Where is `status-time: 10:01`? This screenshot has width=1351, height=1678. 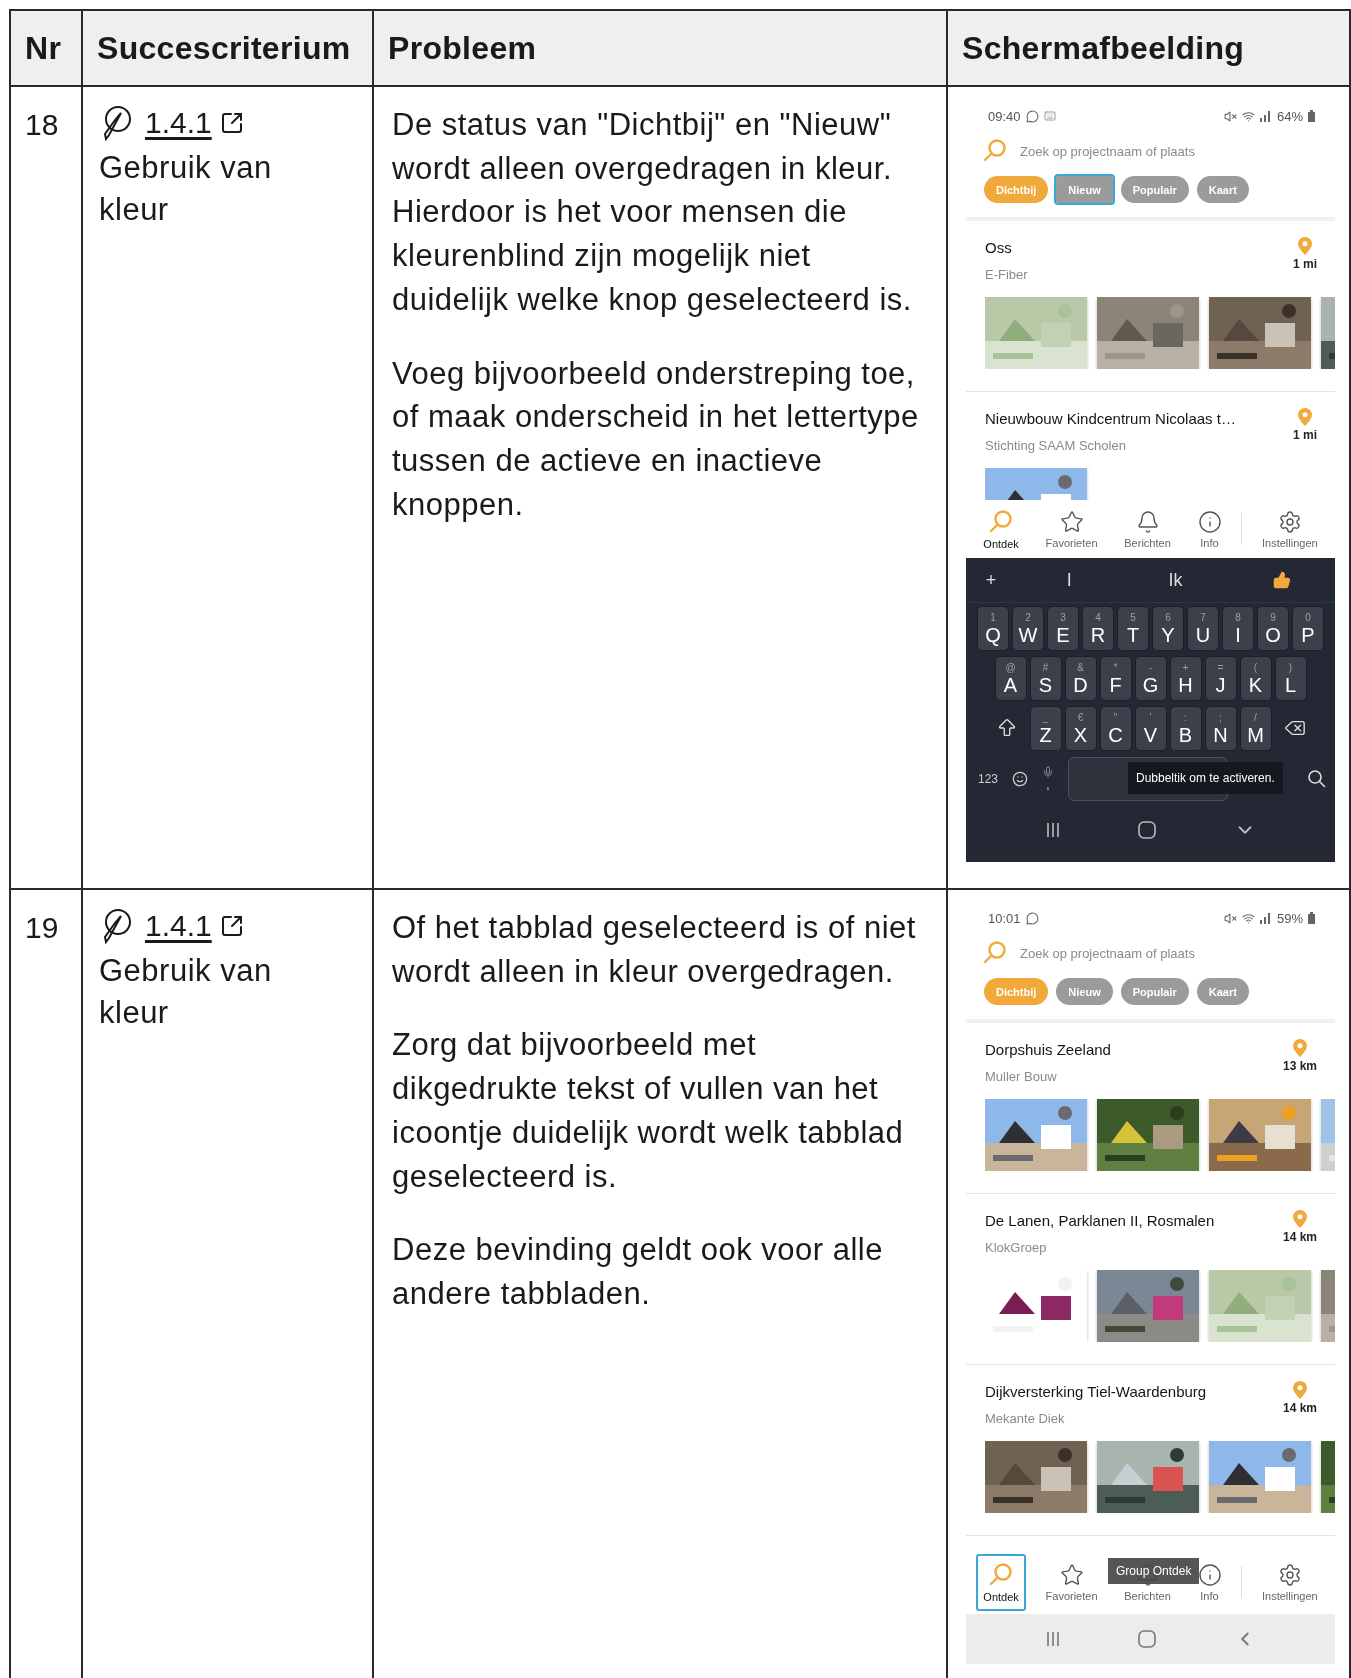 status-time: 10:01 is located at coordinates (1004, 918).